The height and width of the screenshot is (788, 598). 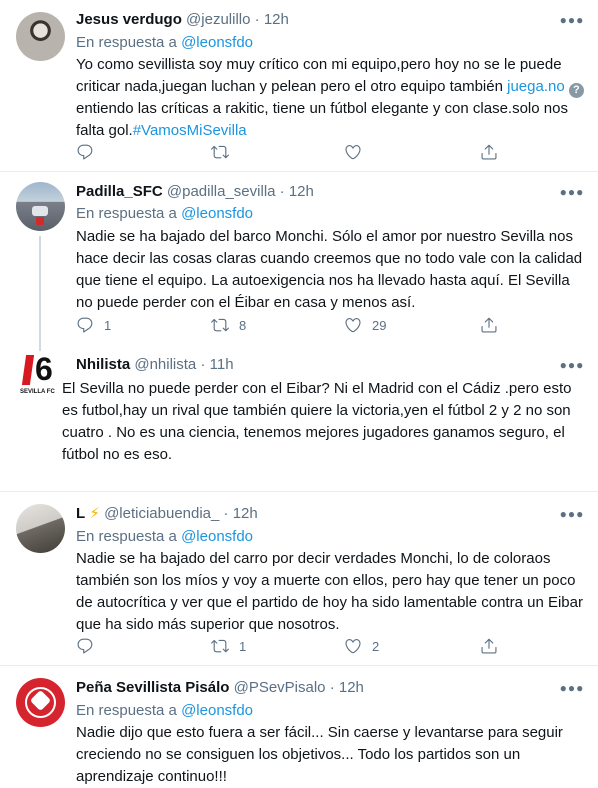 What do you see at coordinates (243, 325) in the screenshot?
I see `retweet-count: 8` at bounding box center [243, 325].